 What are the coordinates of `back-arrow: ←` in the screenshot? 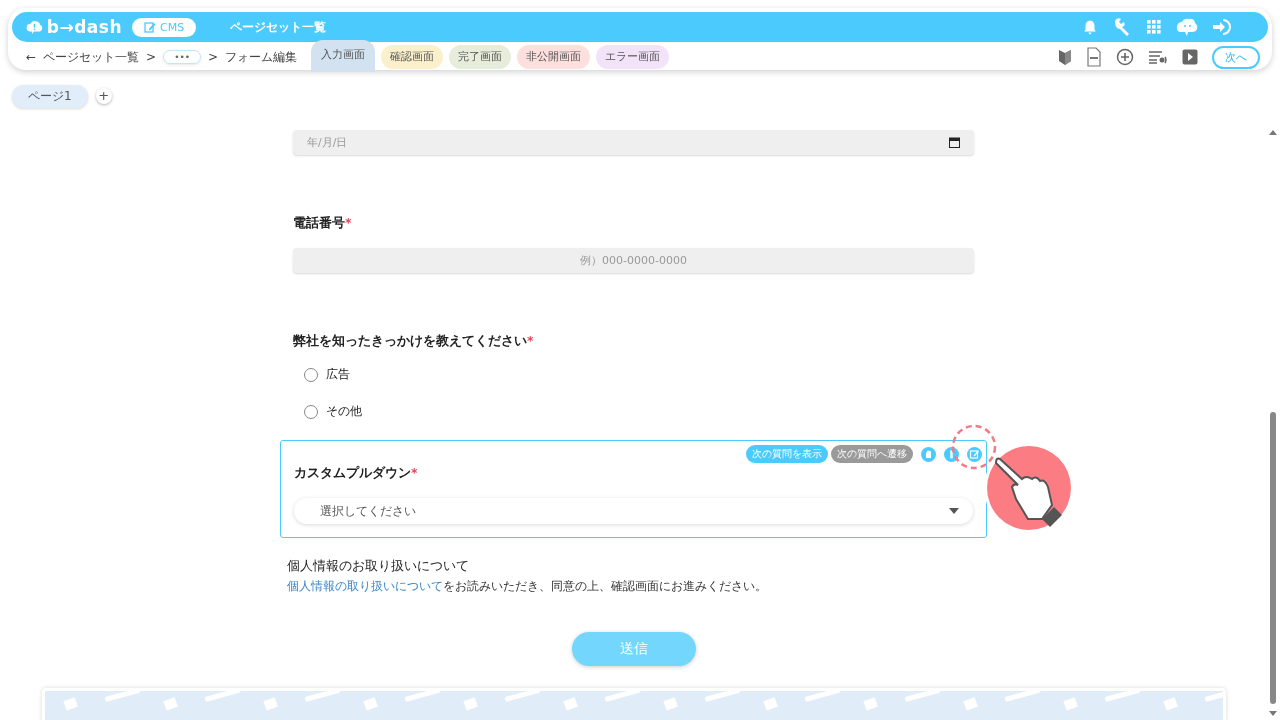 It's located at (31, 57).